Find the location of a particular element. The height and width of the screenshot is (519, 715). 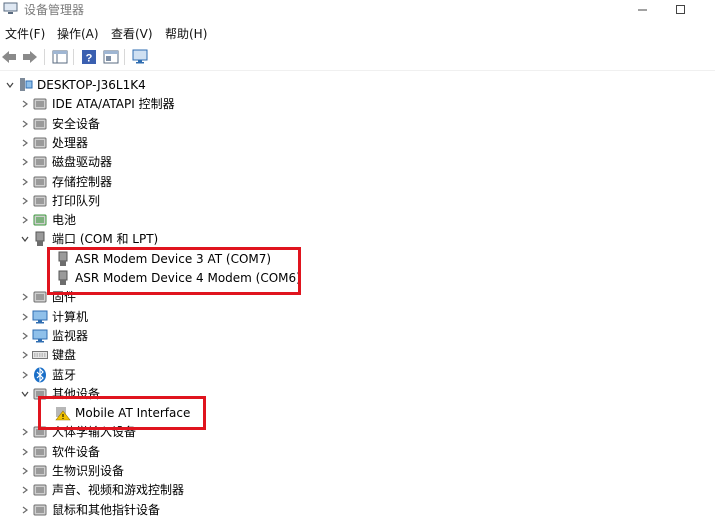

minimize-icon is located at coordinates (642, 9).